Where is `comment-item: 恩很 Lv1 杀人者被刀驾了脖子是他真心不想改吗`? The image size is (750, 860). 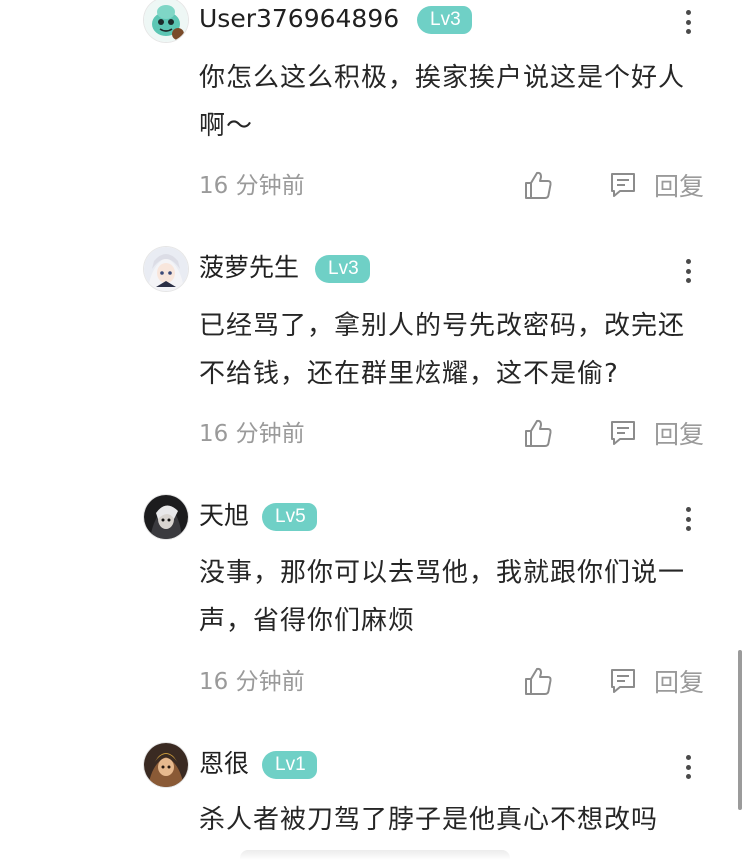
comment-item: 恩很 Lv1 杀人者被刀驾了脖子是他真心不想改吗 is located at coordinates (375, 801).